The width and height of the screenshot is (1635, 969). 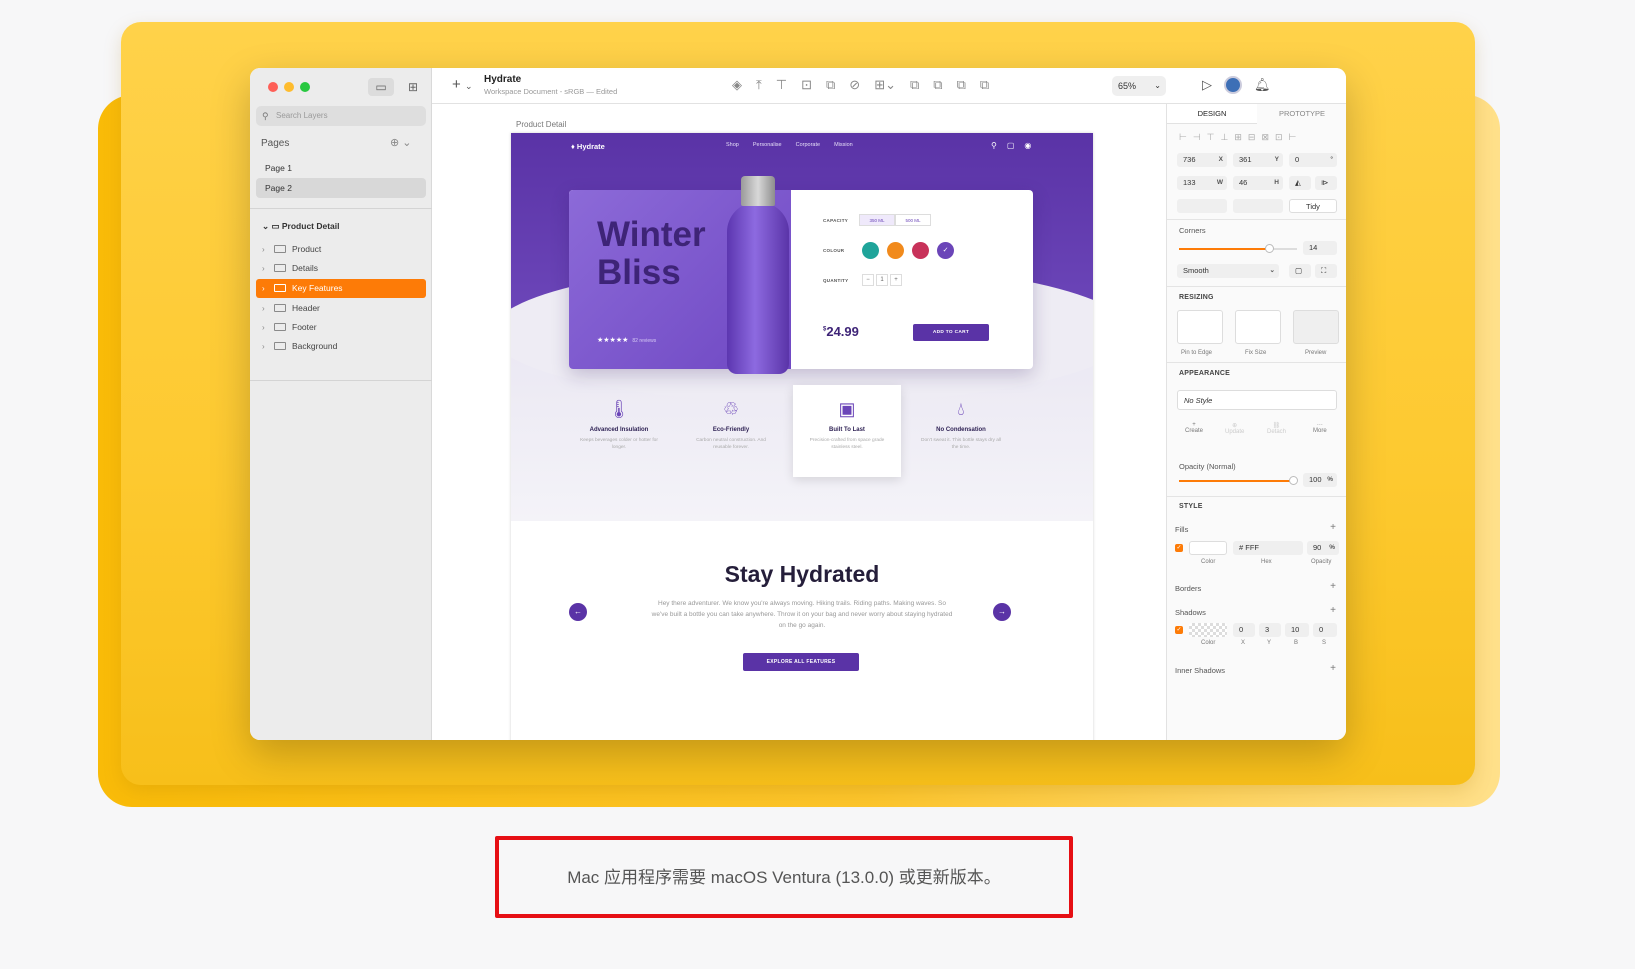 I want to click on shadow-y-field: 3, so click(x=1270, y=630).